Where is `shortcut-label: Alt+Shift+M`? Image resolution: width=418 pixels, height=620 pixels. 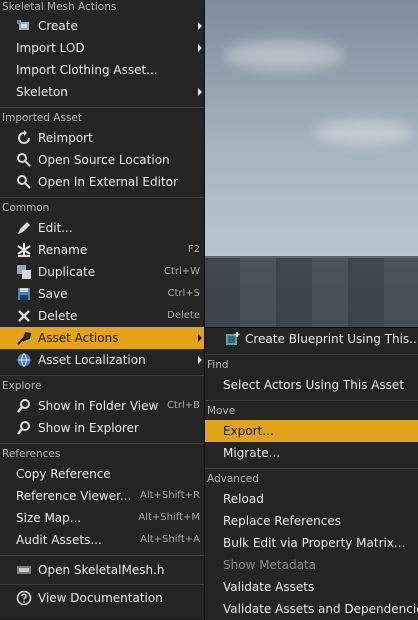 shortcut-label: Alt+Shift+M is located at coordinates (169, 517).